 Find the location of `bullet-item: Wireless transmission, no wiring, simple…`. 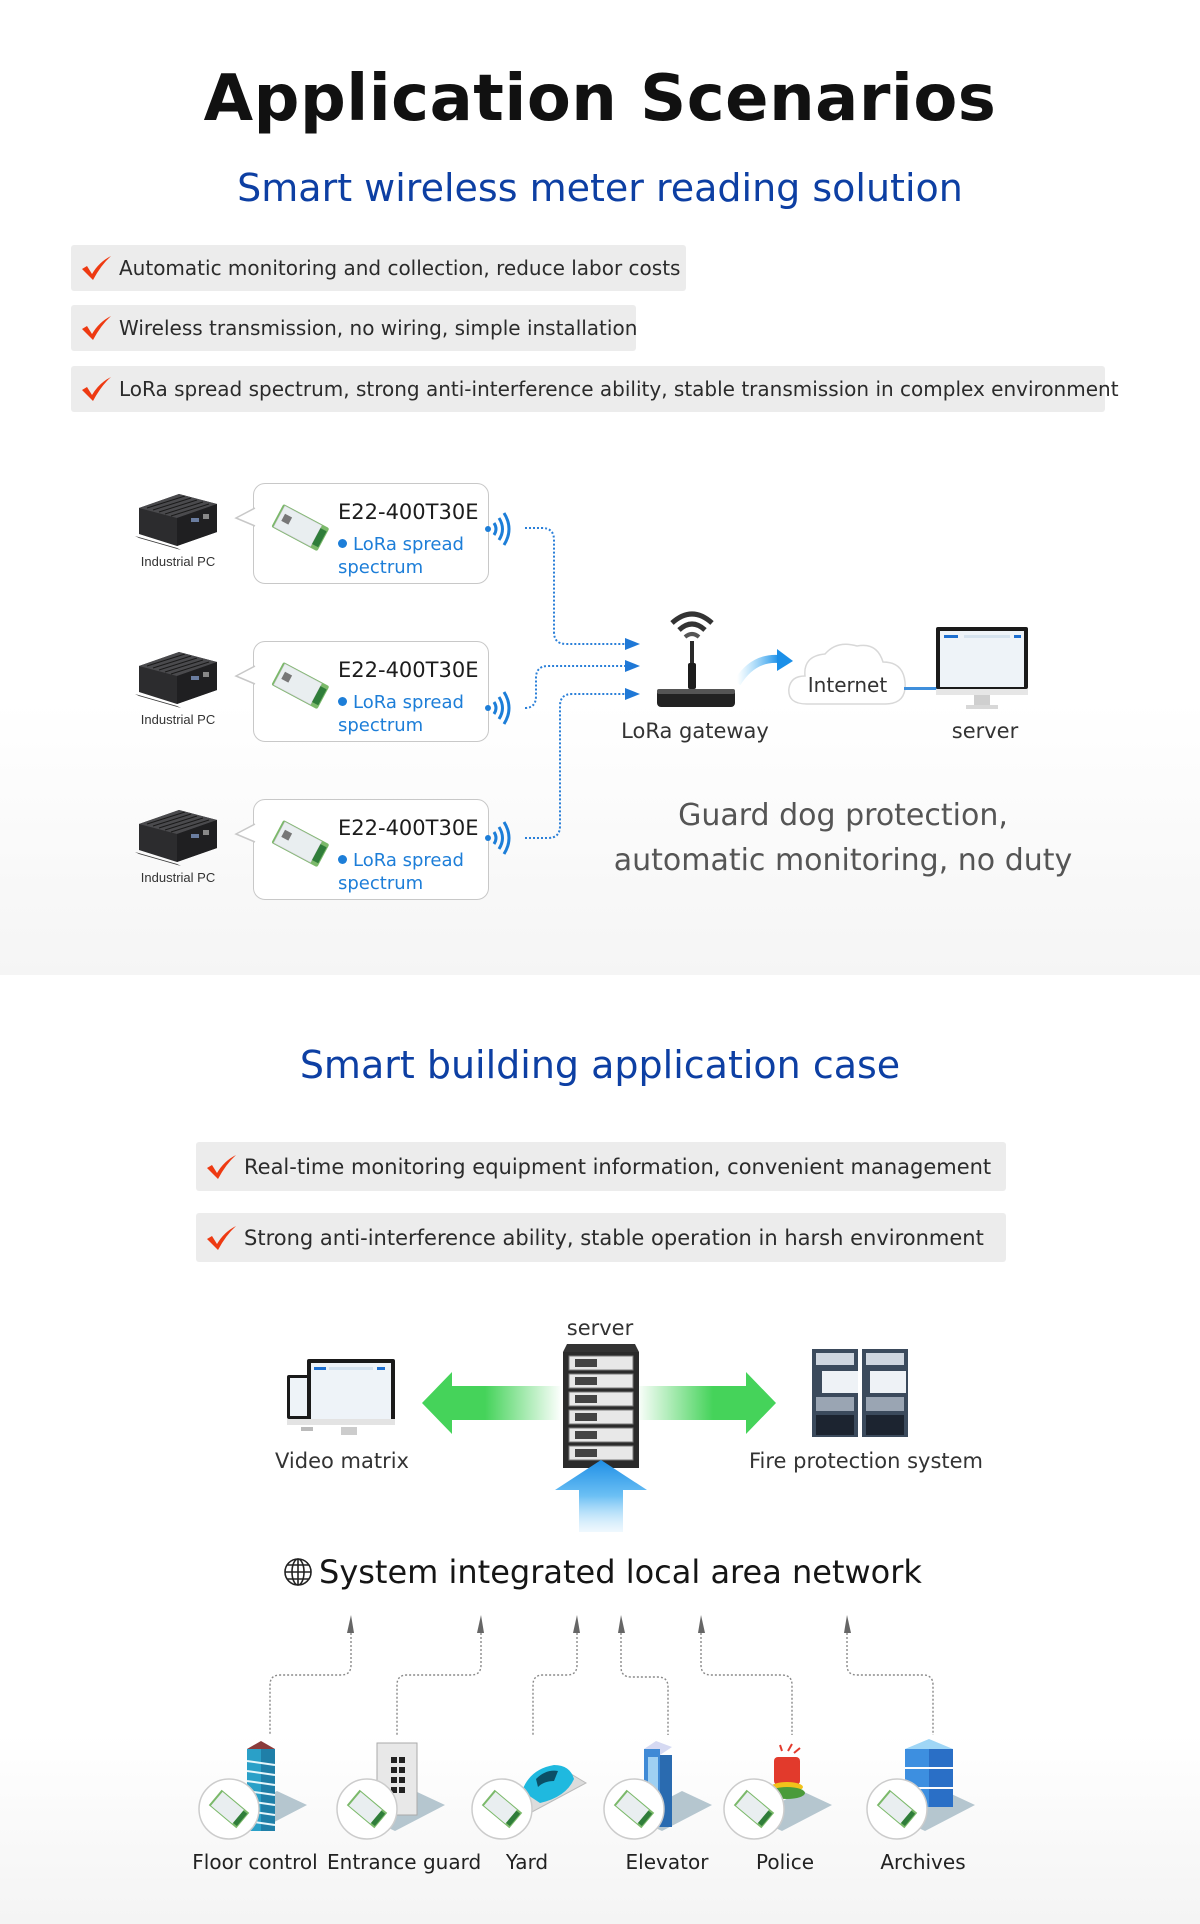

bullet-item: Wireless transmission, no wiring, simple… is located at coordinates (354, 328).